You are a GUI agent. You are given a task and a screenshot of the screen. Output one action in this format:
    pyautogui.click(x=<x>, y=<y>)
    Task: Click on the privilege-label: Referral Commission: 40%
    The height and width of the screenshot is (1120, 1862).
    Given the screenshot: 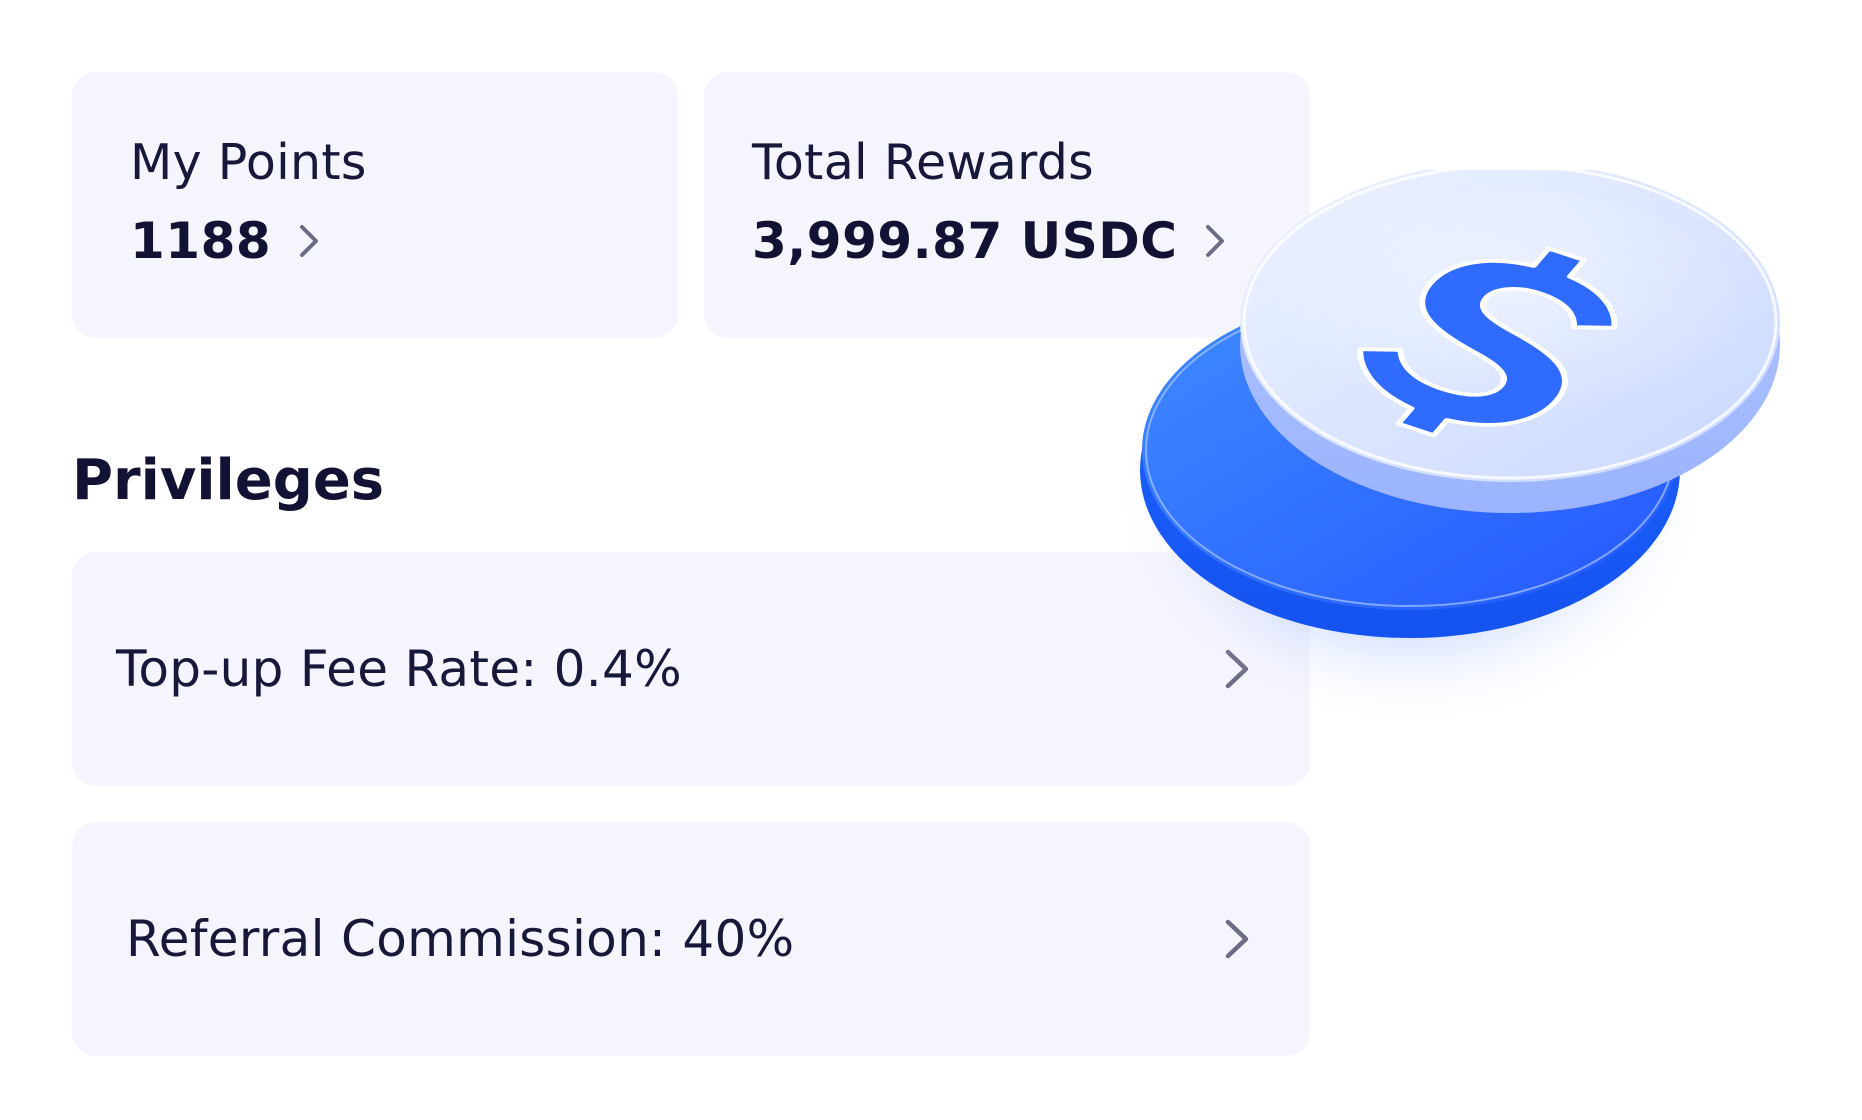 What is the action you would take?
    pyautogui.click(x=460, y=939)
    